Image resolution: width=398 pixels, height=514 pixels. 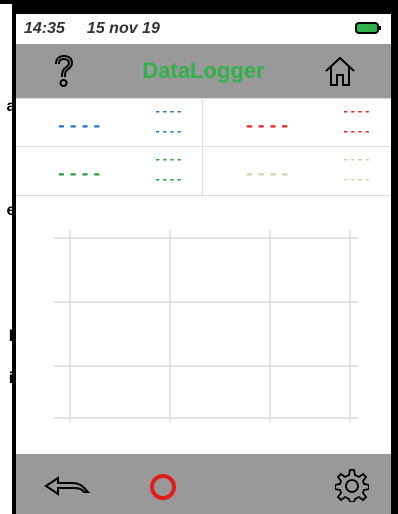 I want to click on reading-cell-2: ---- ---- ----, so click(x=297, y=123).